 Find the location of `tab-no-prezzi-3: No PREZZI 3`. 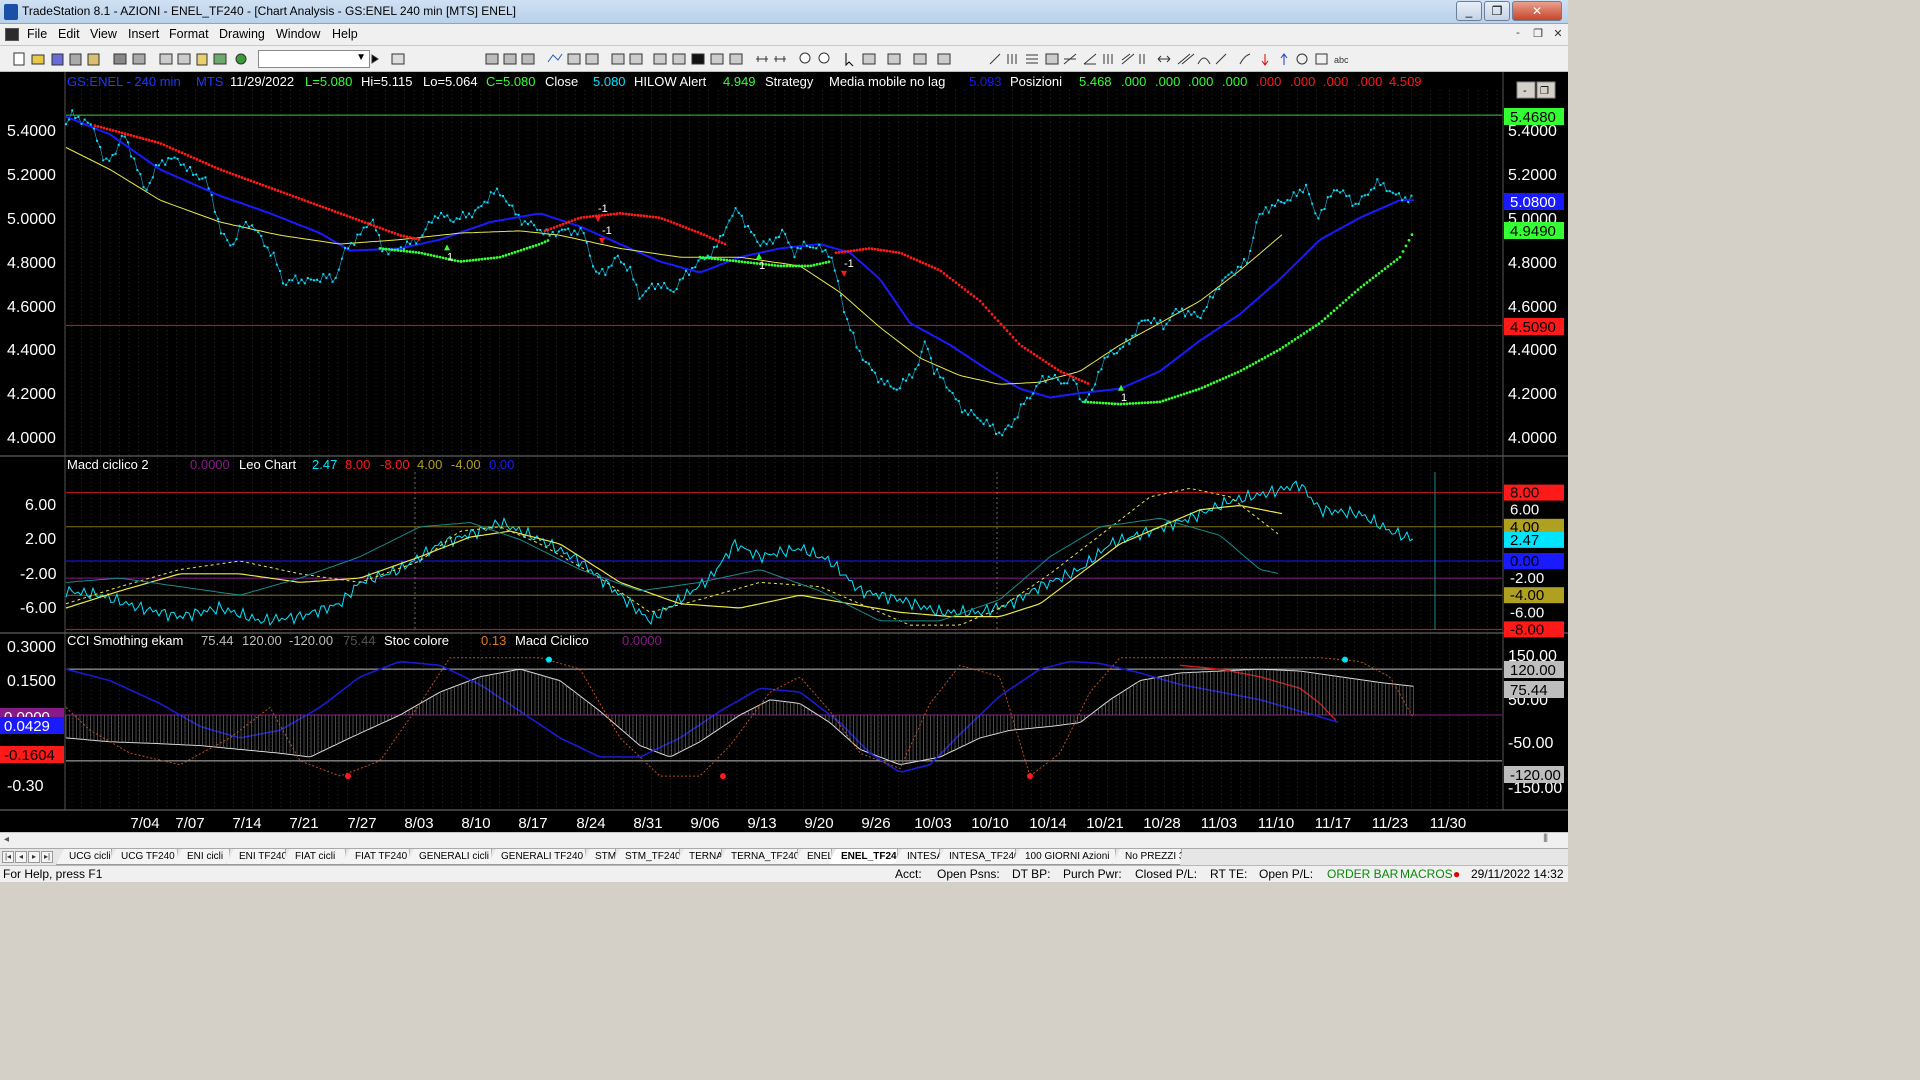

tab-no-prezzi-3: No PREZZI 3 is located at coordinates (1147, 857).